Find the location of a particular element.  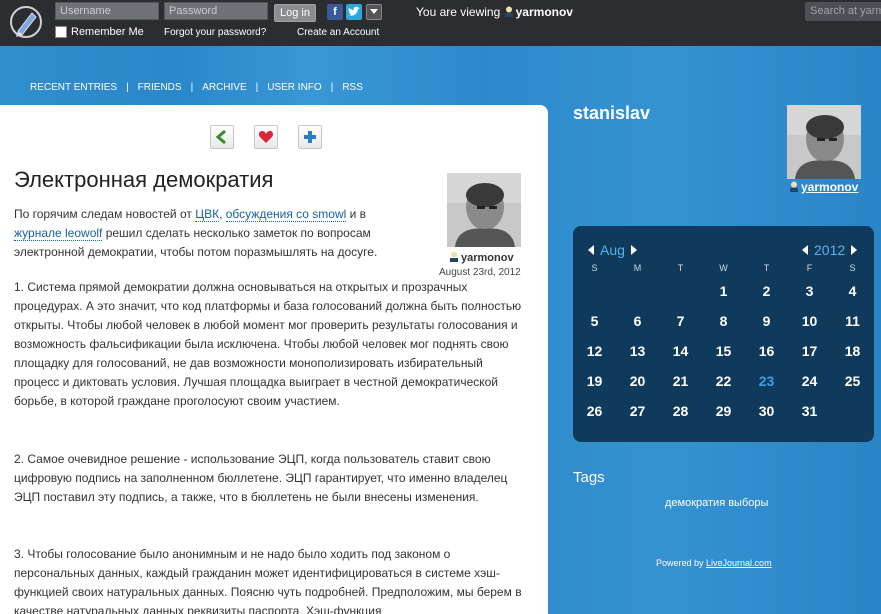

tags-list: демократия выборы is located at coordinates (716, 503).